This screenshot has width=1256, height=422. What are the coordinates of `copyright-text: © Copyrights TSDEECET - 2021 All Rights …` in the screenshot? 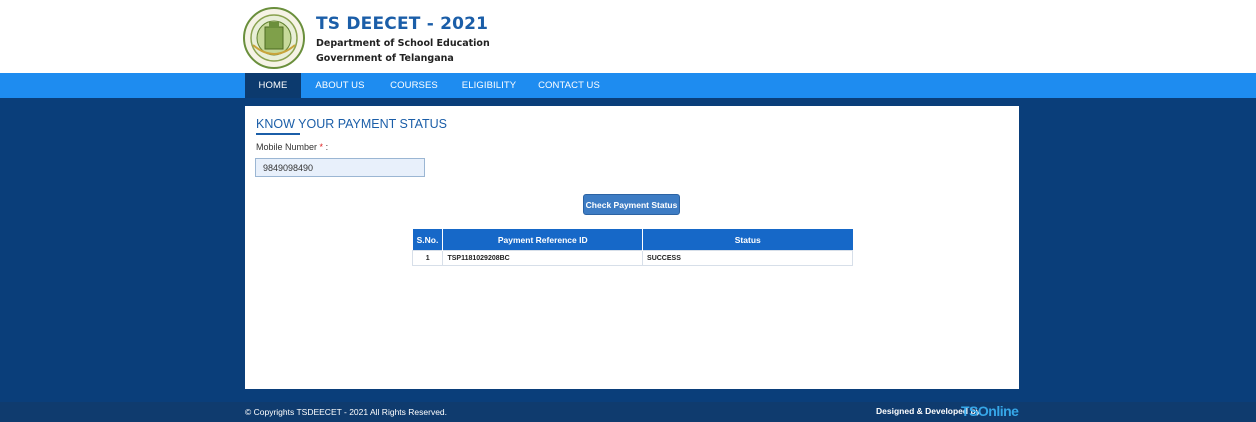 It's located at (346, 412).